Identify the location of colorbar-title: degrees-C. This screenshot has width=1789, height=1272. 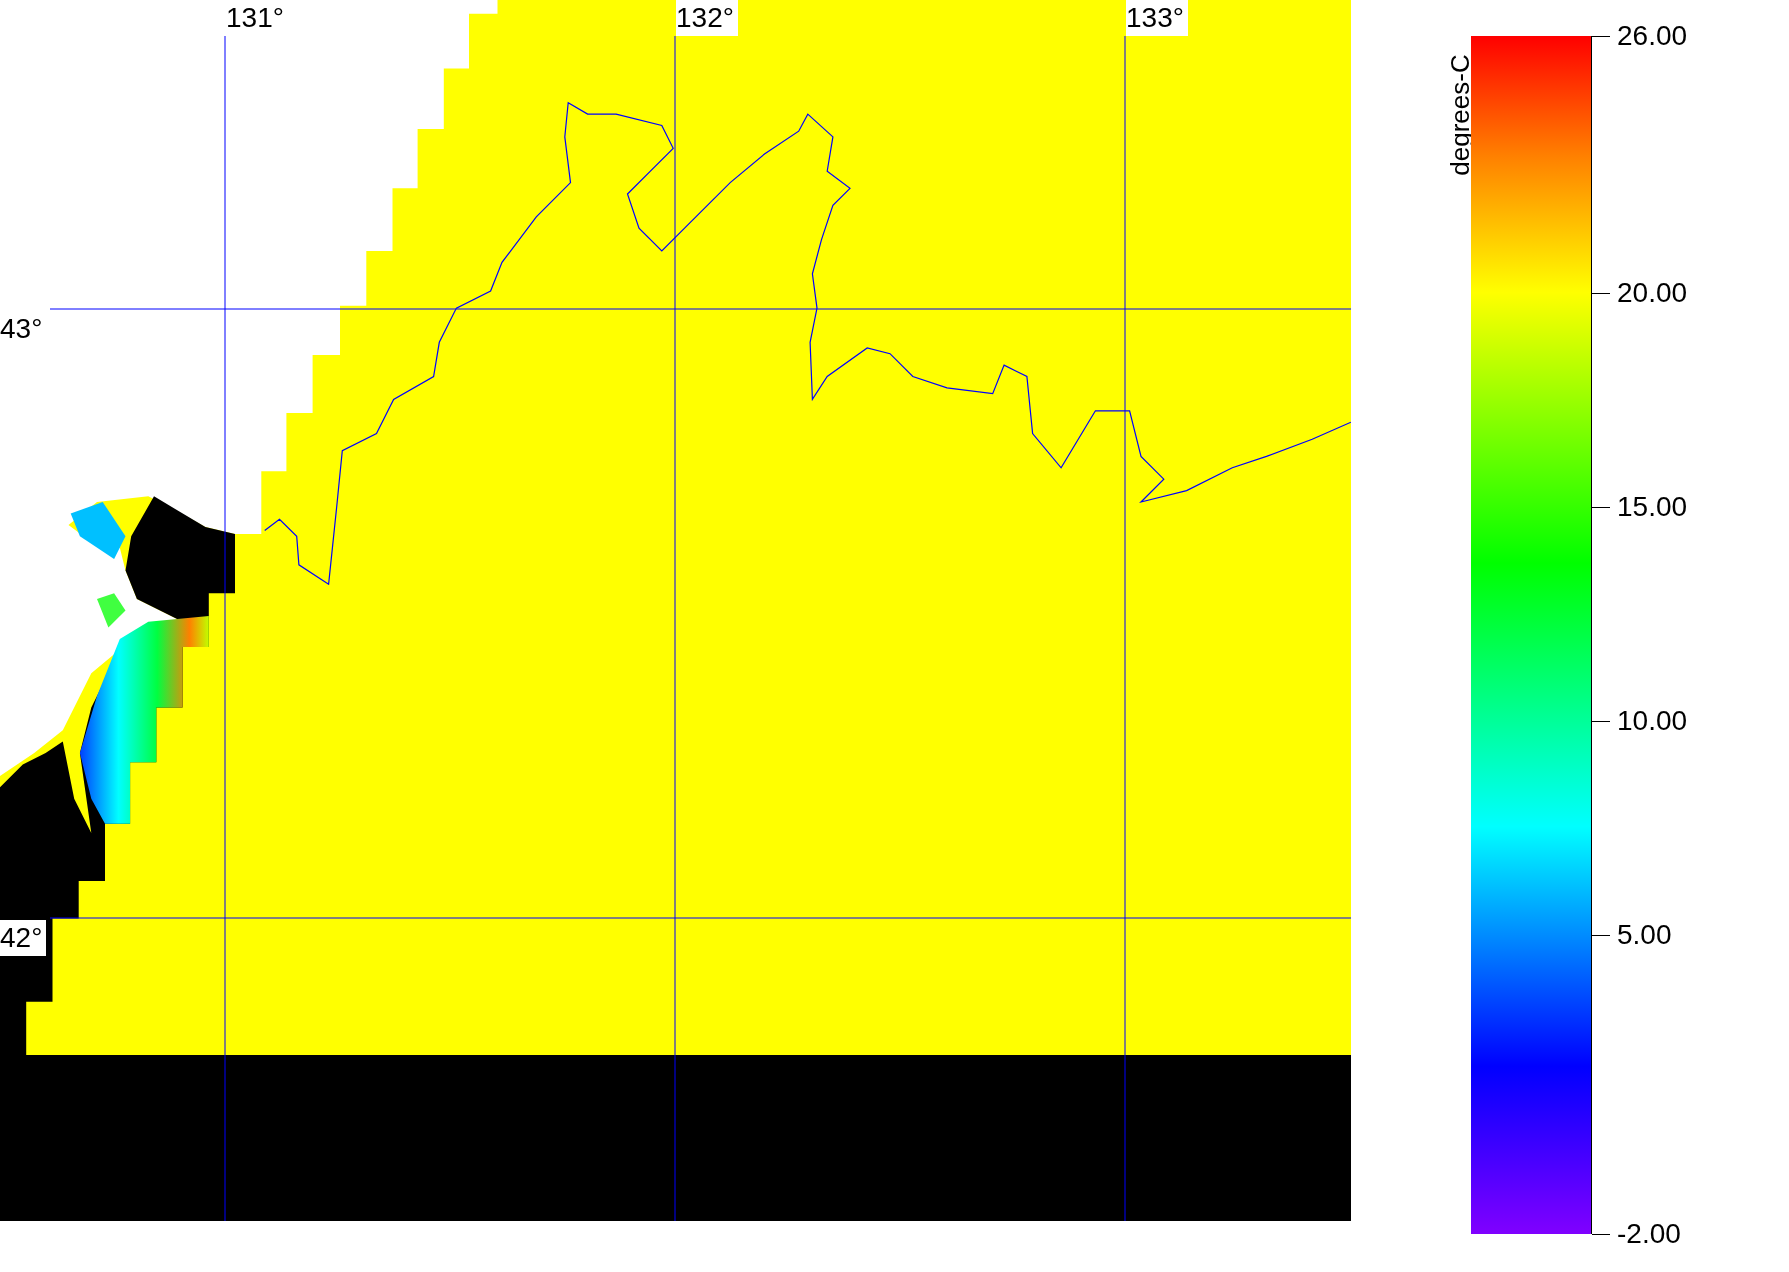
(1459, 115).